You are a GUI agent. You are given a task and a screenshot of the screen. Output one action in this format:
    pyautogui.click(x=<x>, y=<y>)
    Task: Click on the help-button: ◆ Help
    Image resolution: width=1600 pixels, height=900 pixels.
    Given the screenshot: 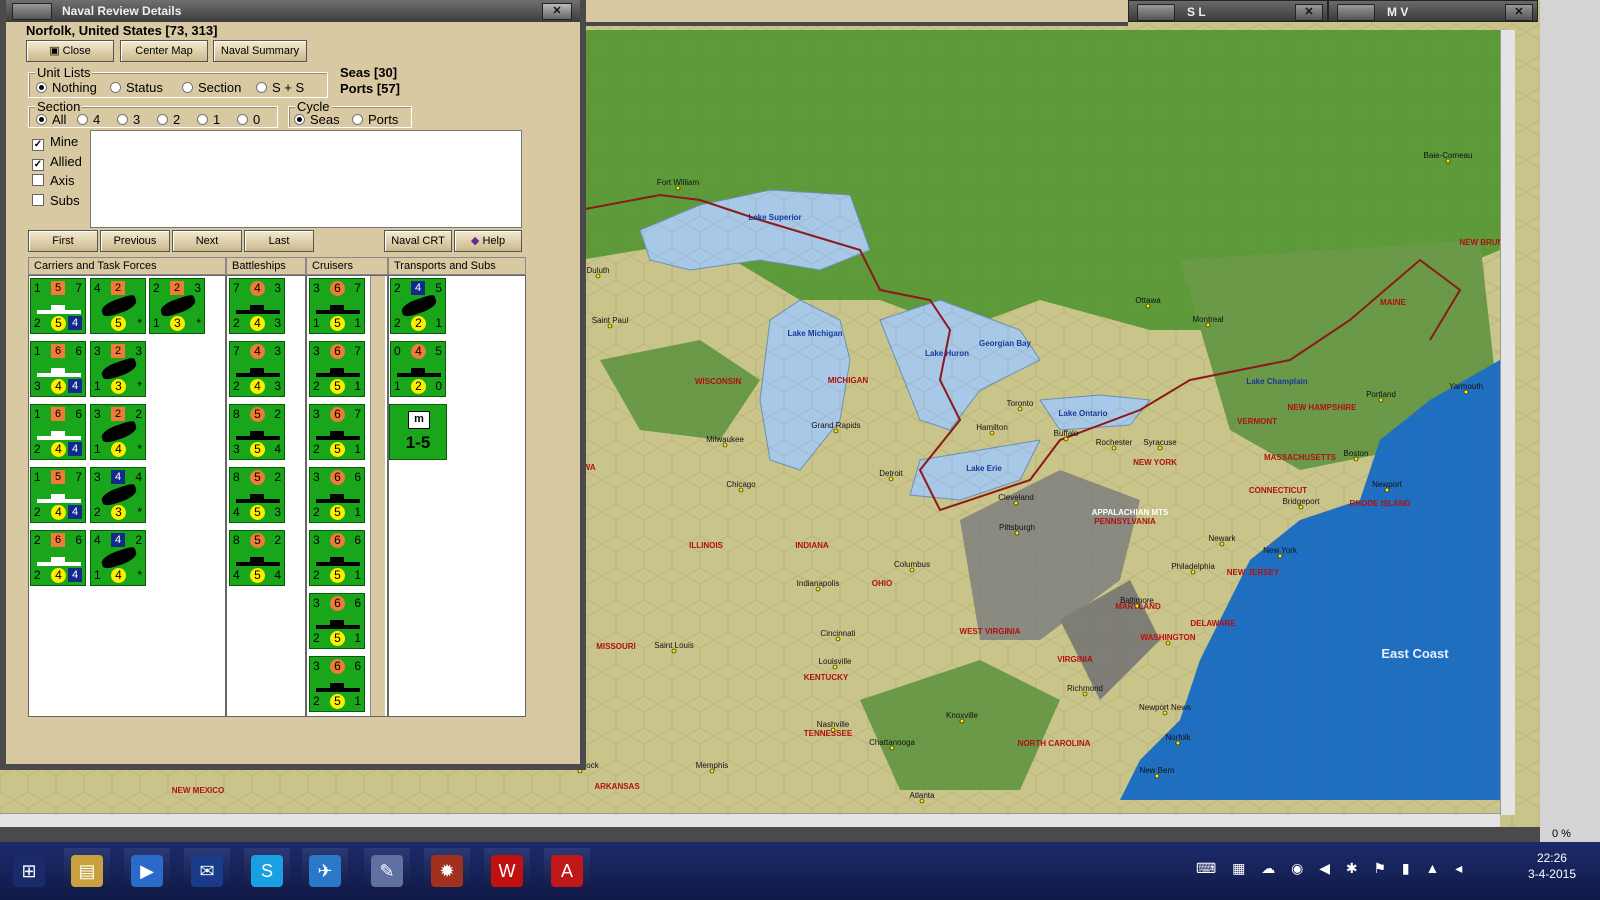 What is the action you would take?
    pyautogui.click(x=488, y=241)
    